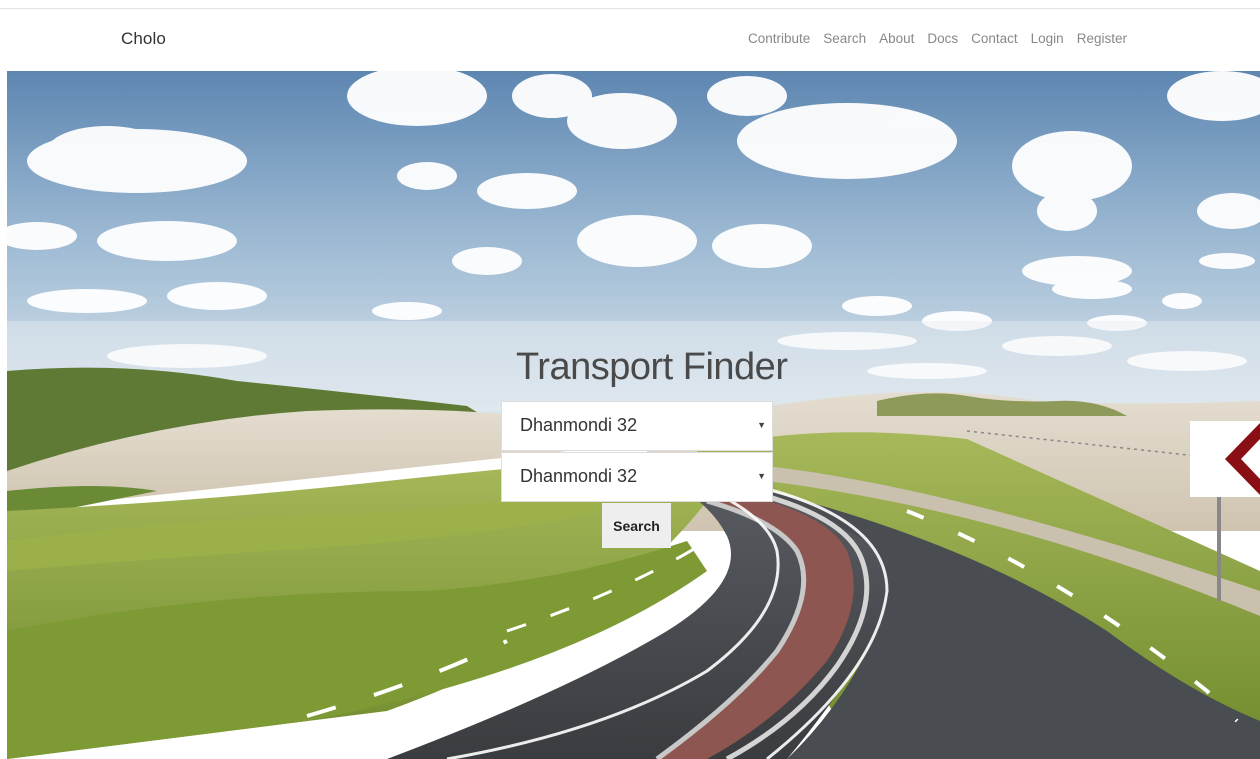 The height and width of the screenshot is (759, 1260). What do you see at coordinates (579, 425) in the screenshot?
I see `from-location-value: Dhanmondi 32` at bounding box center [579, 425].